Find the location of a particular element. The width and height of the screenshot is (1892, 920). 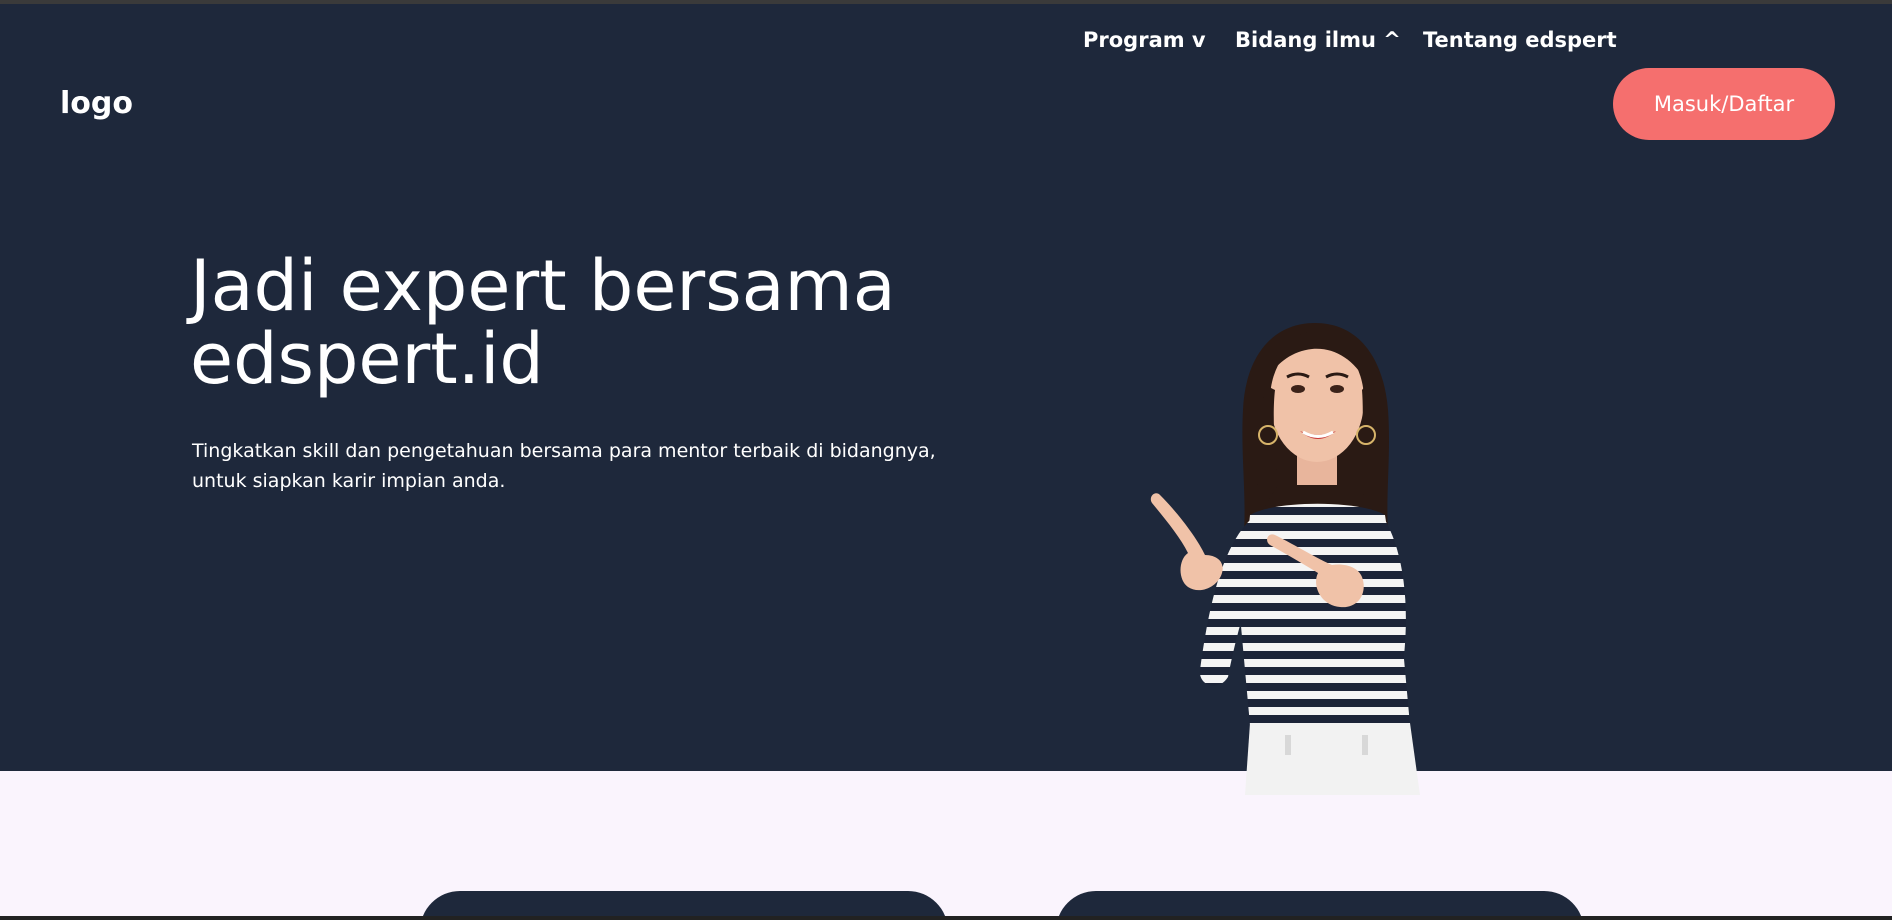

hero-subtitle-line-2: untuk siapkan karir impian anda. is located at coordinates (349, 481).